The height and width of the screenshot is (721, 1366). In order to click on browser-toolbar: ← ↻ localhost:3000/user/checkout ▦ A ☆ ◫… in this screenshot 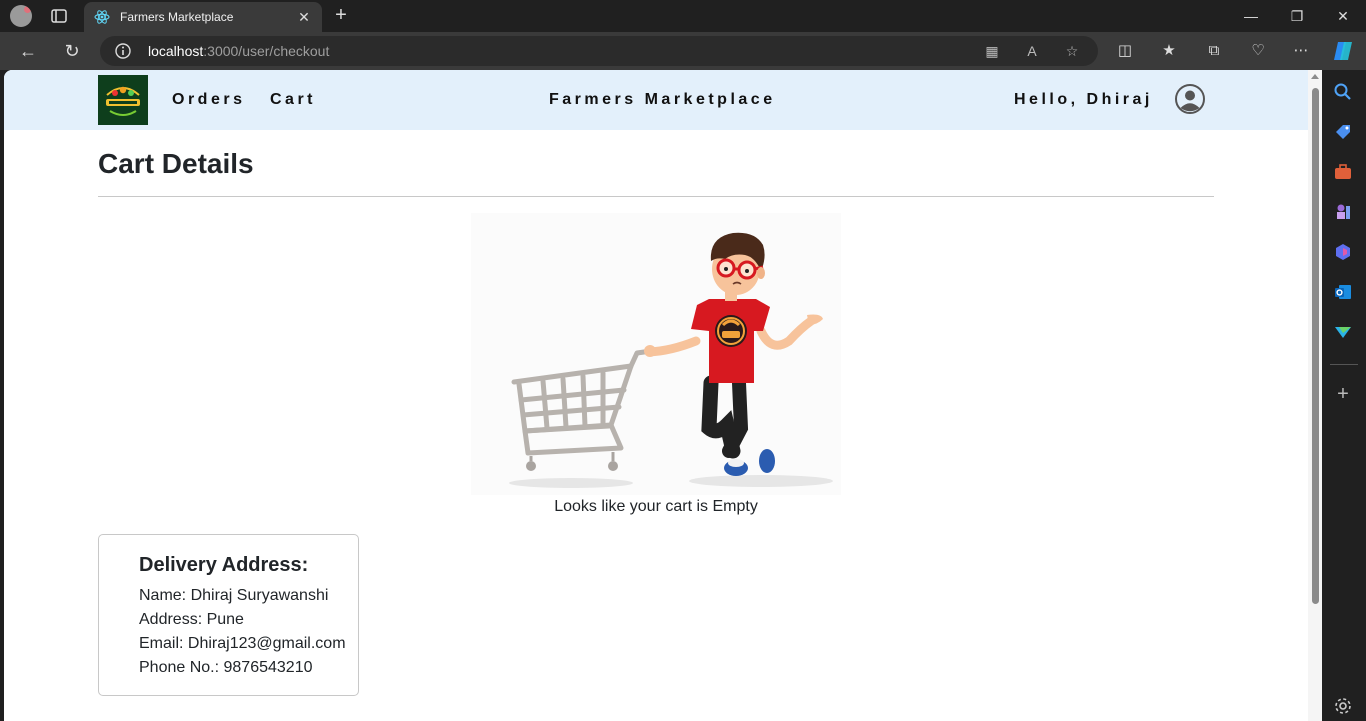, I will do `click(683, 51)`.